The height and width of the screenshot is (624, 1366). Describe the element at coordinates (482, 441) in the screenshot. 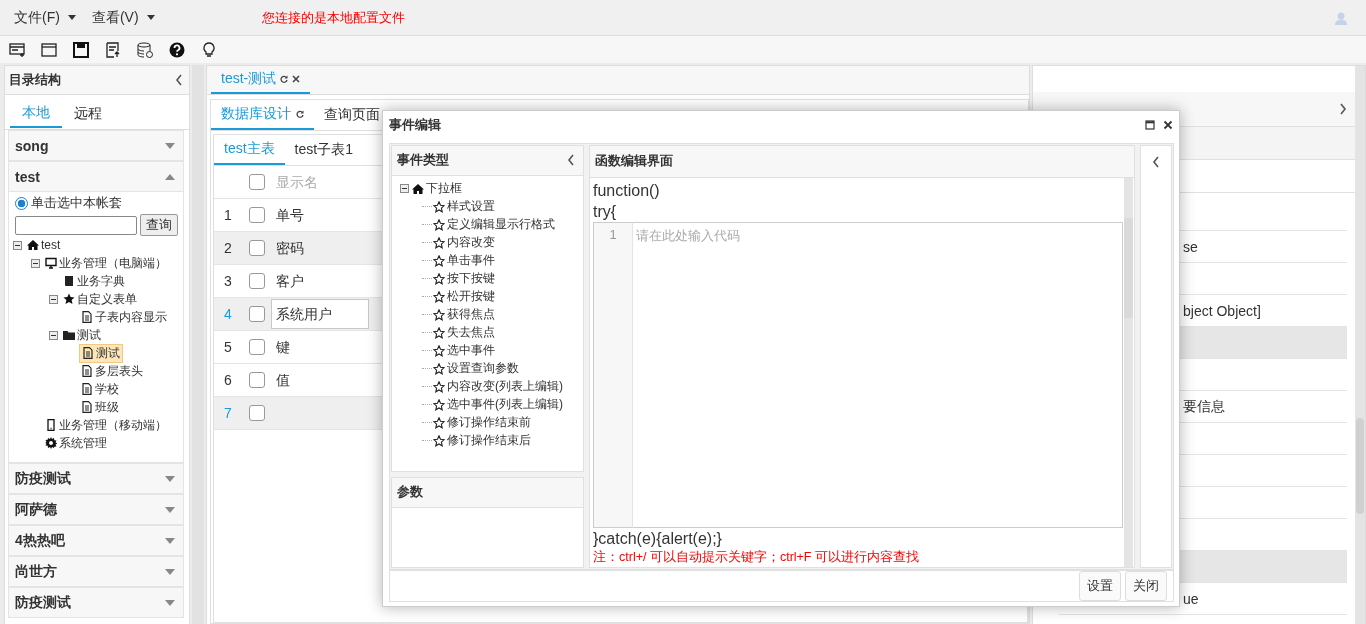

I see `event-item: 修订操作结束后` at that location.